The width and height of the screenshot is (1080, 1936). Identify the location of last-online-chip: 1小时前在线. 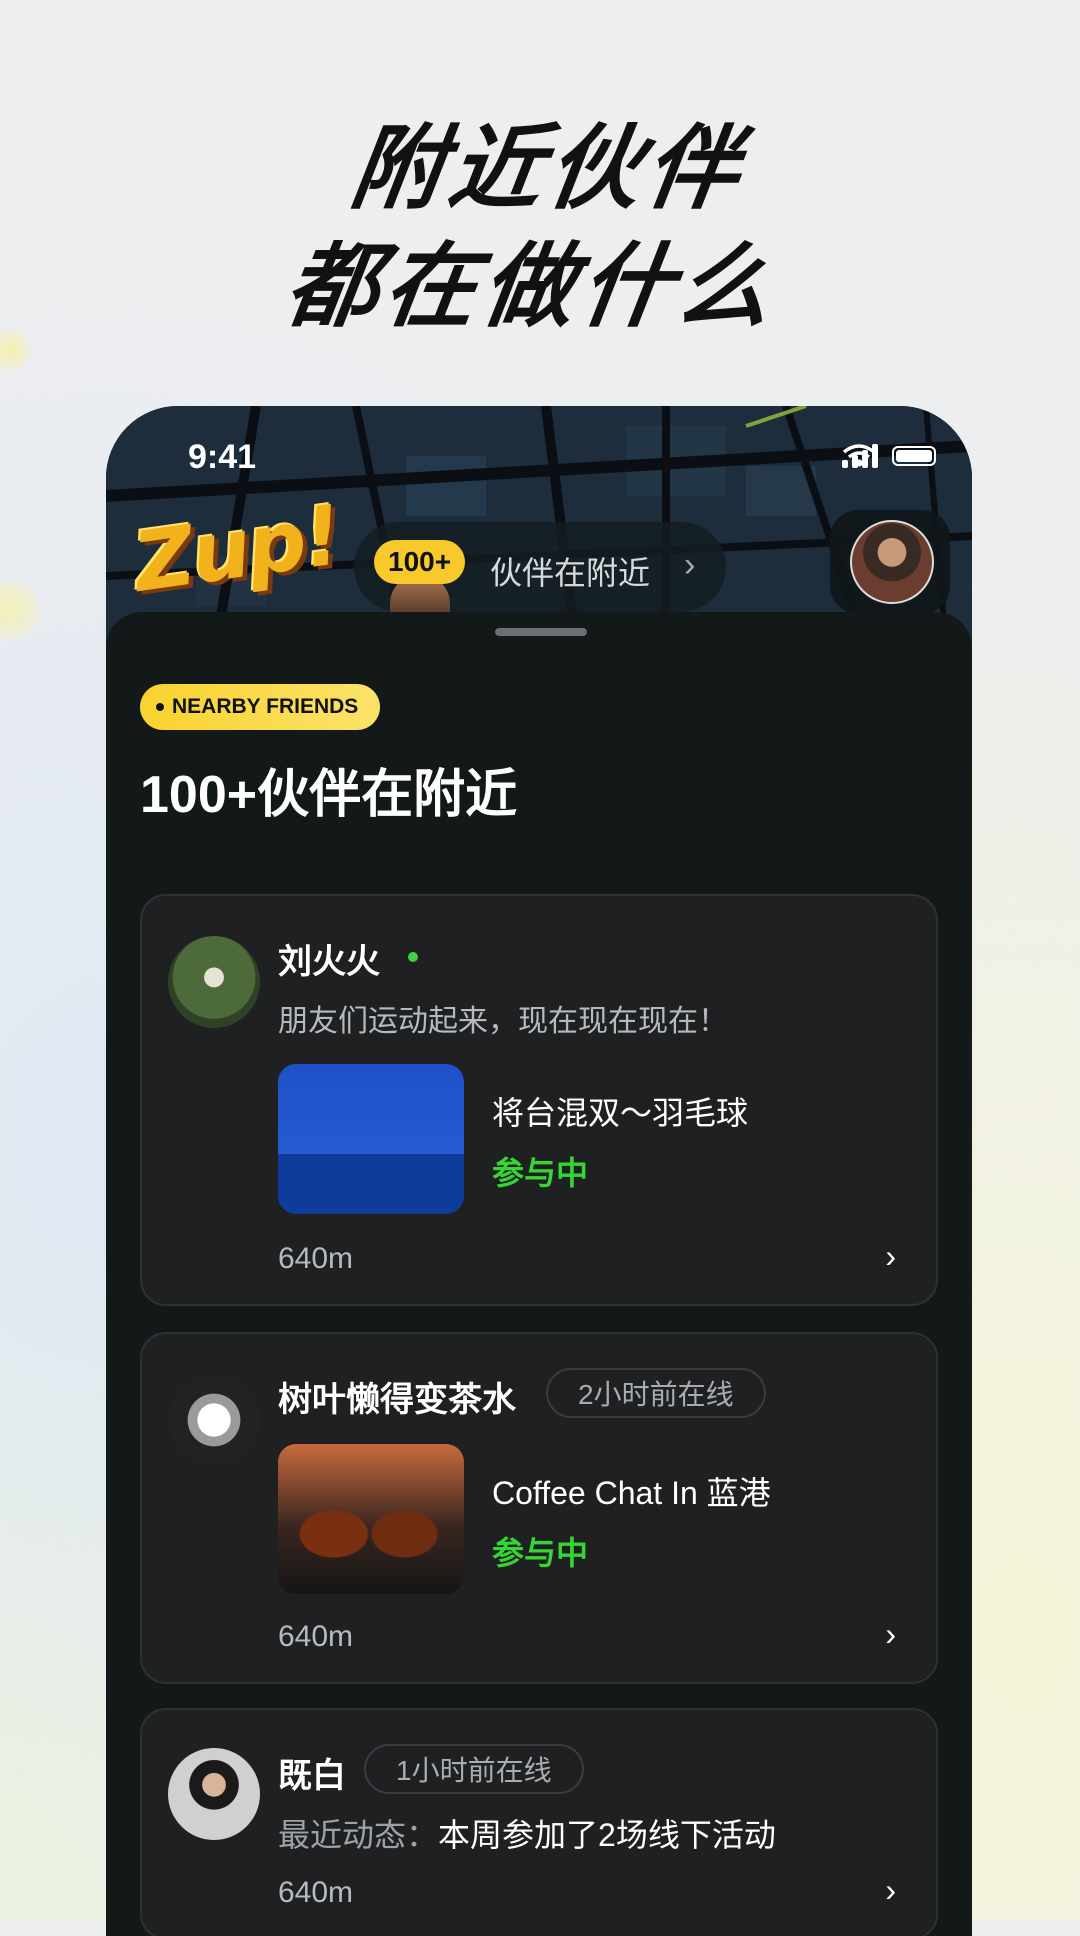
(474, 1769).